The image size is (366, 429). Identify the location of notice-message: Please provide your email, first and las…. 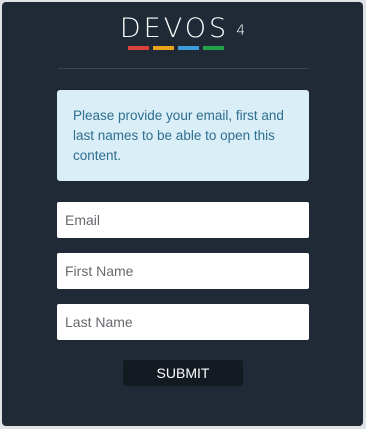
(178, 135).